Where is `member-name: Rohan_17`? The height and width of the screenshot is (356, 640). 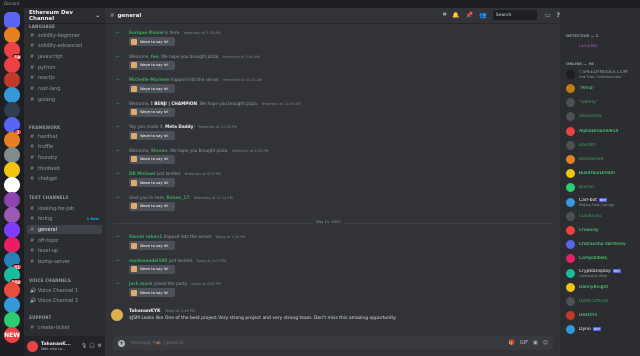 member-name: Rohan_17 is located at coordinates (177, 197).